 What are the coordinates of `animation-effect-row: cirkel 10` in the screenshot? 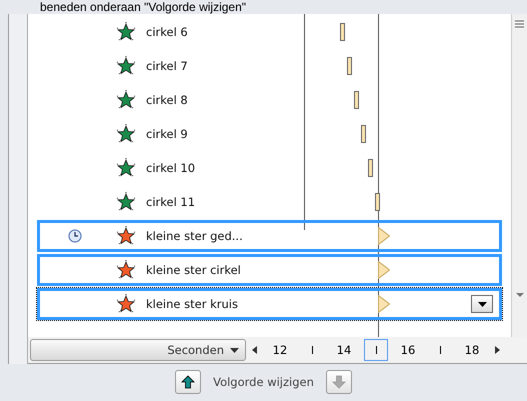 It's located at (269, 168).